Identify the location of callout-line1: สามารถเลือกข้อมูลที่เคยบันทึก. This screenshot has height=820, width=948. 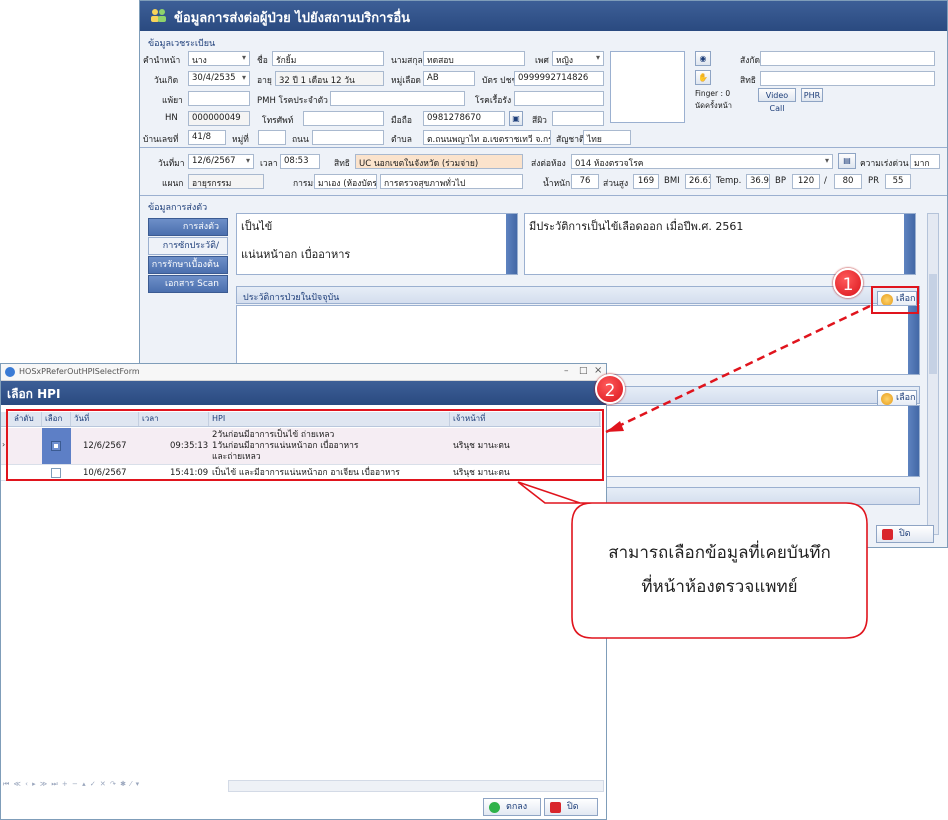
(719, 553).